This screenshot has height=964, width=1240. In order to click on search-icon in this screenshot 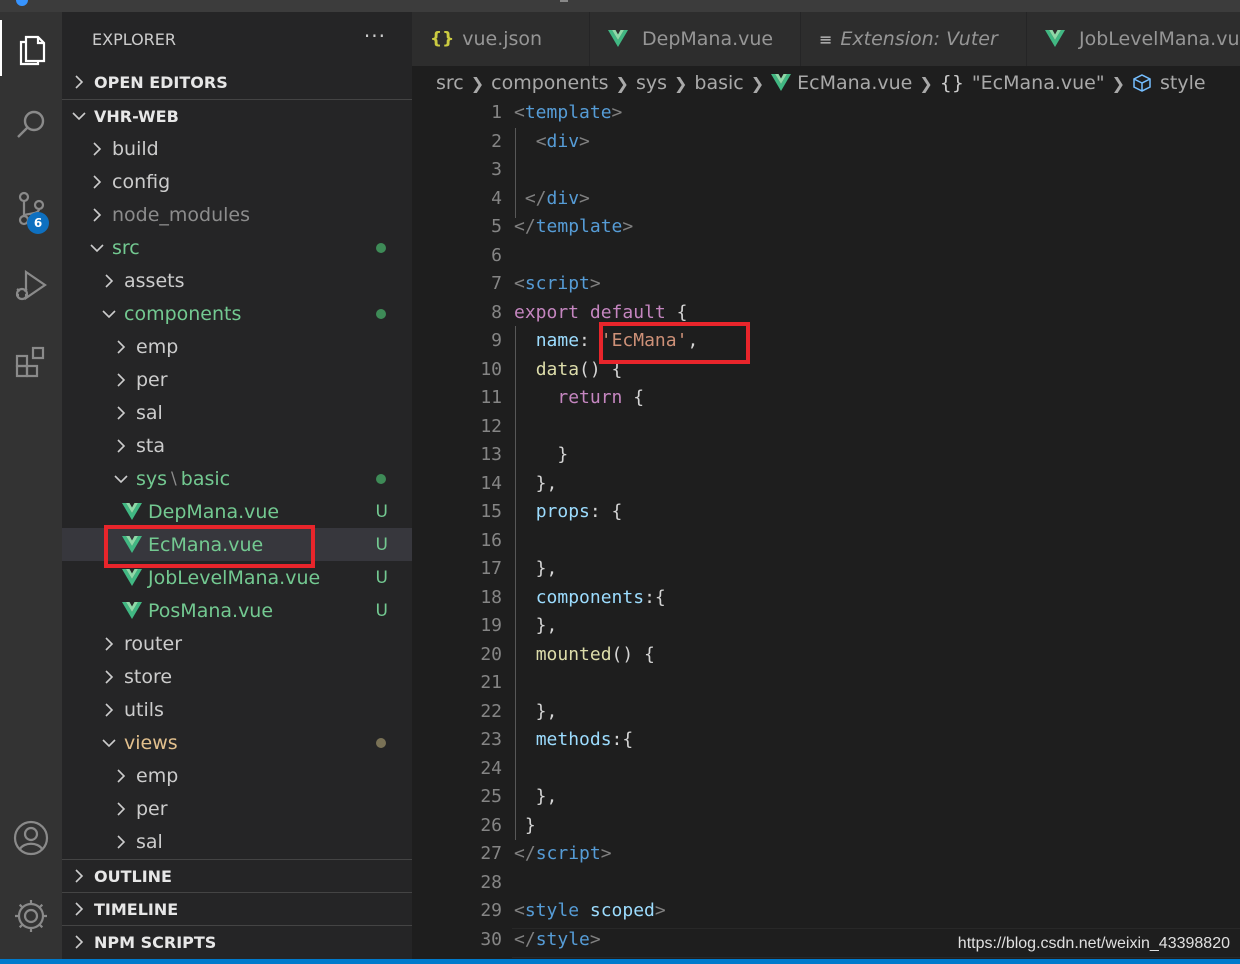, I will do `click(31, 125)`.